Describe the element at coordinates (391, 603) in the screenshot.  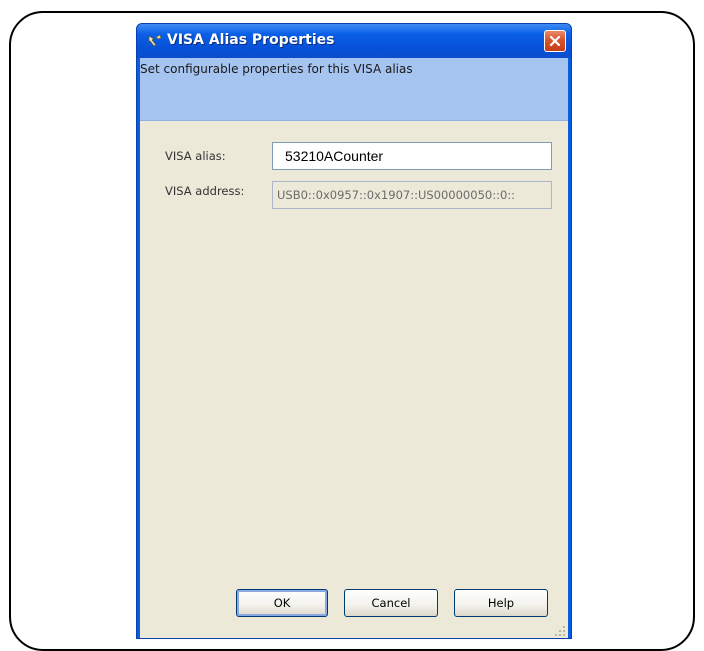
I see `cancel-button: Cancel` at that location.